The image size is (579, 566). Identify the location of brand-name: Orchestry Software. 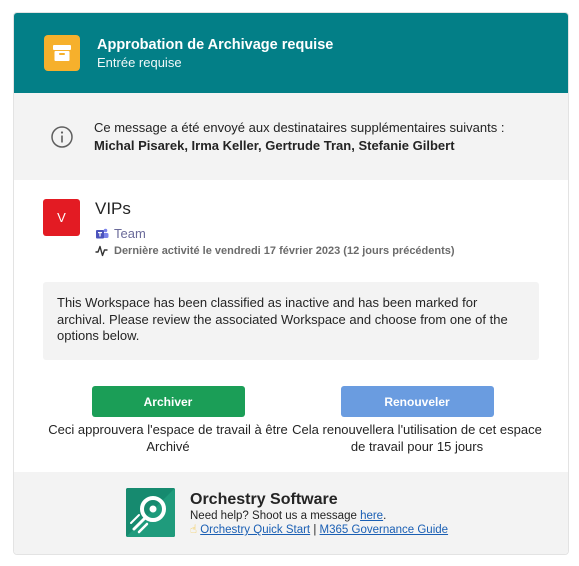
(264, 499).